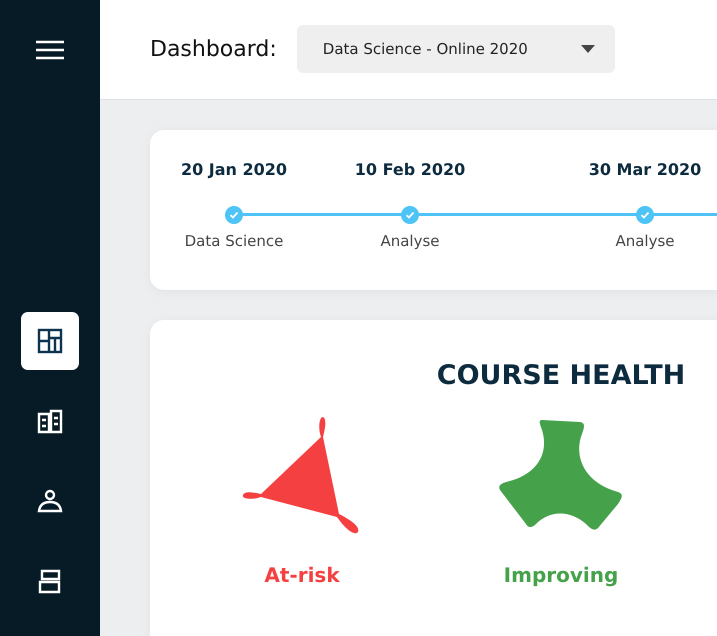 This screenshot has width=717, height=636. I want to click on layers-icon, so click(50, 581).